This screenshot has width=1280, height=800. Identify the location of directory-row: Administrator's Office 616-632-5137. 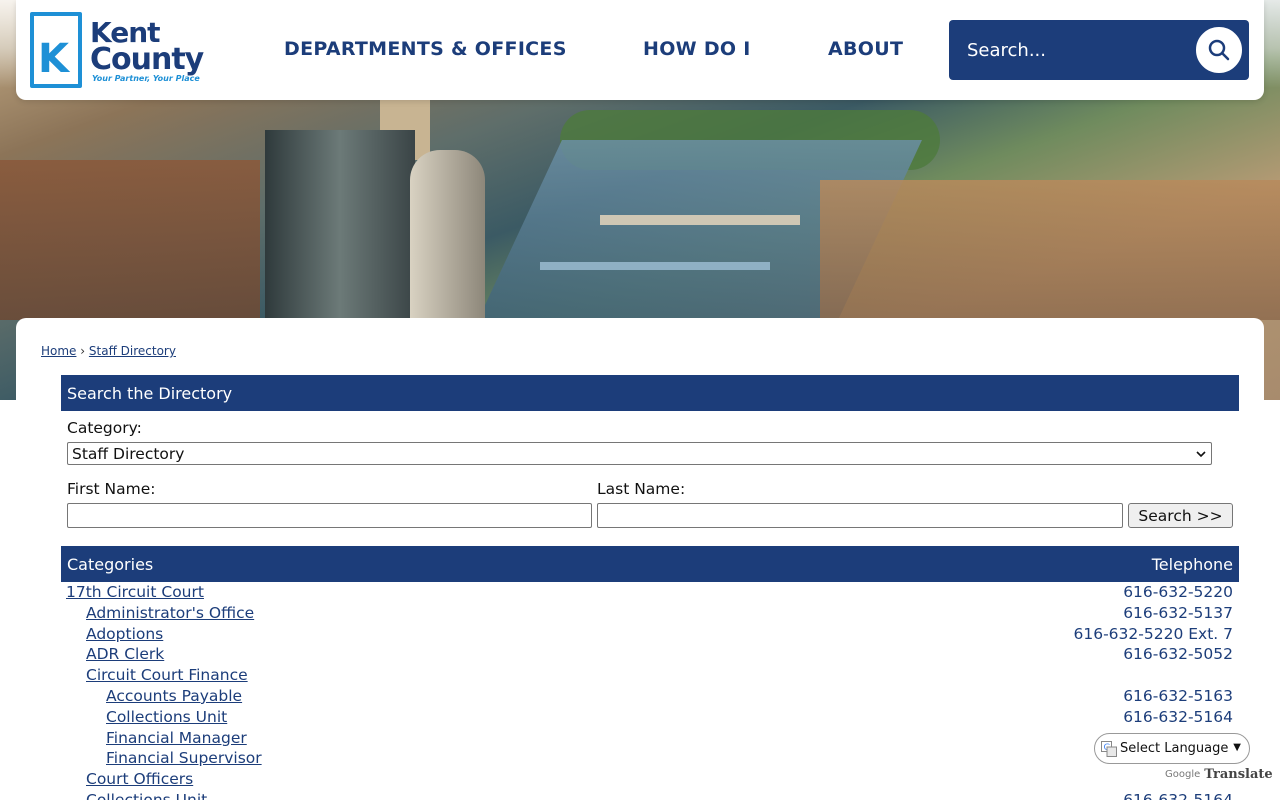
(650, 613).